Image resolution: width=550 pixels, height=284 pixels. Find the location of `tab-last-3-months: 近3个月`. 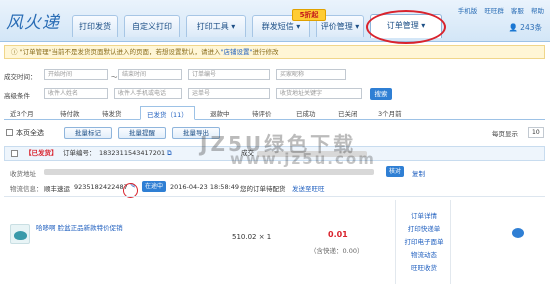

tab-last-3-months: 近3个月 is located at coordinates (22, 113).